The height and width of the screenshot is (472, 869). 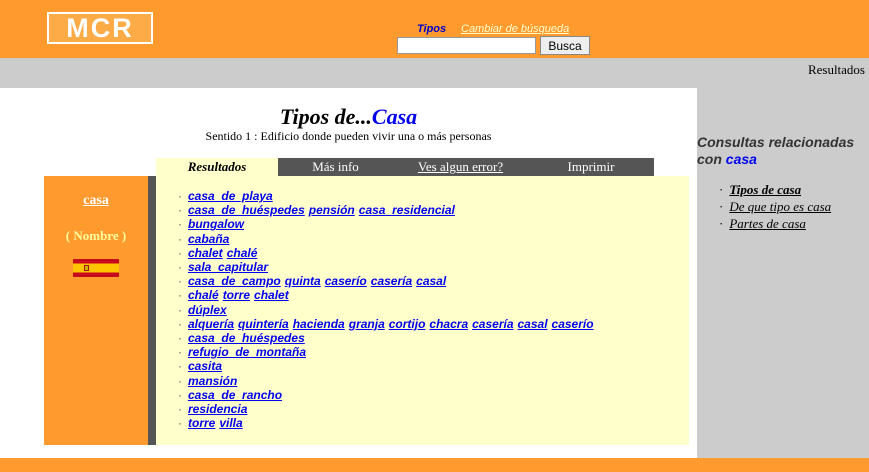 What do you see at coordinates (407, 324) in the screenshot?
I see `result-link: cortijo` at bounding box center [407, 324].